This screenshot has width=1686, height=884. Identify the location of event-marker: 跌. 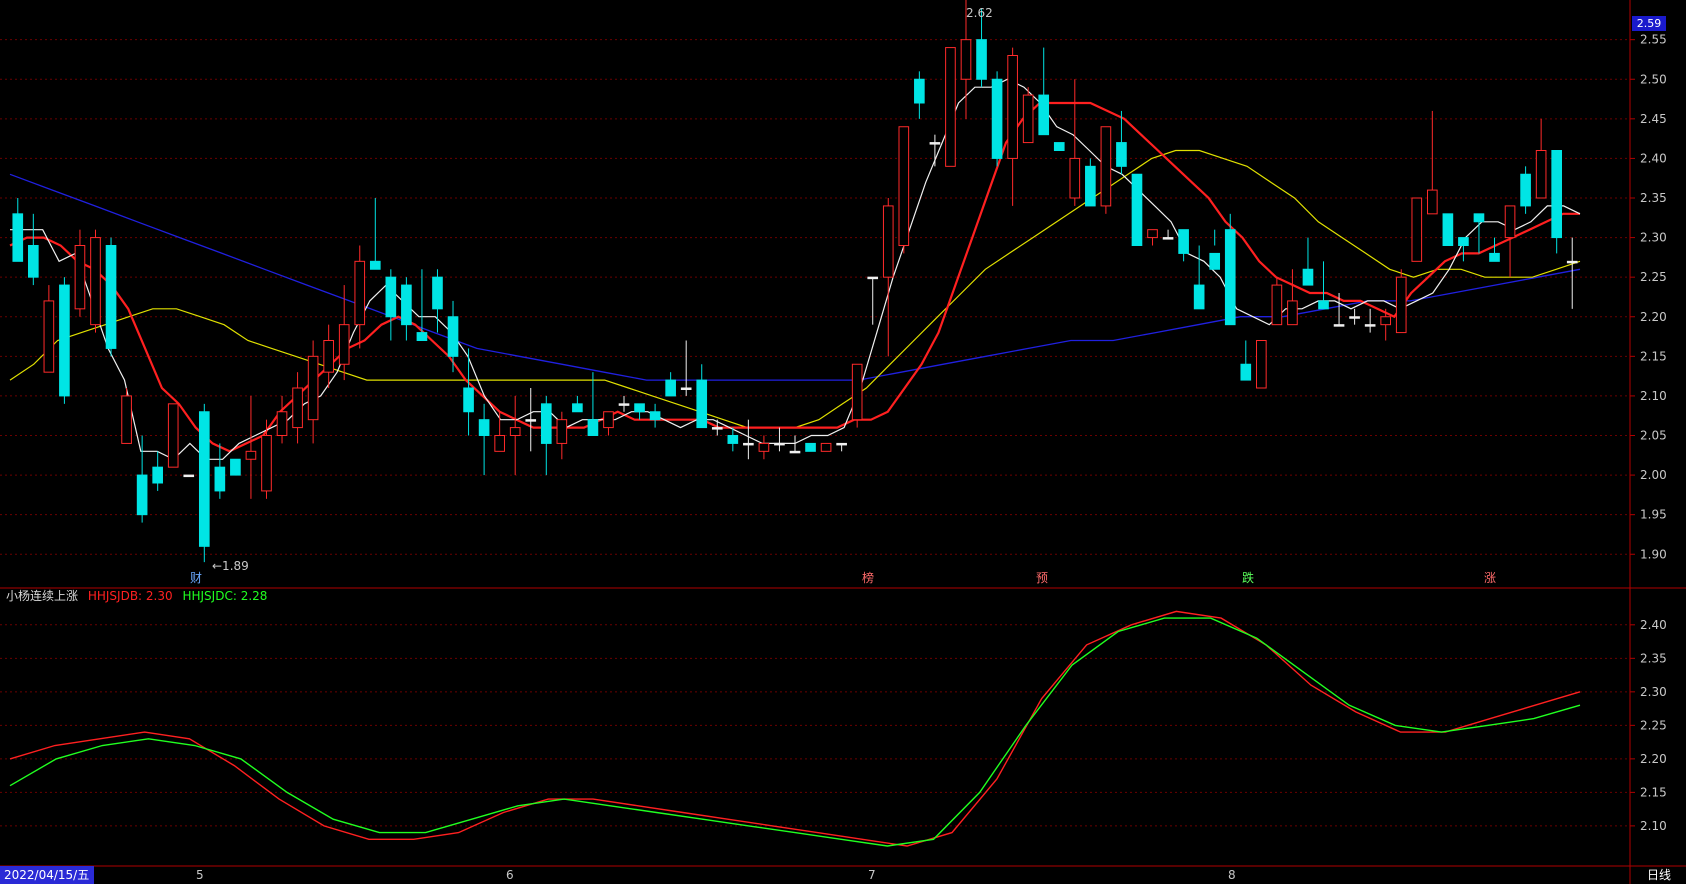
(1248, 577).